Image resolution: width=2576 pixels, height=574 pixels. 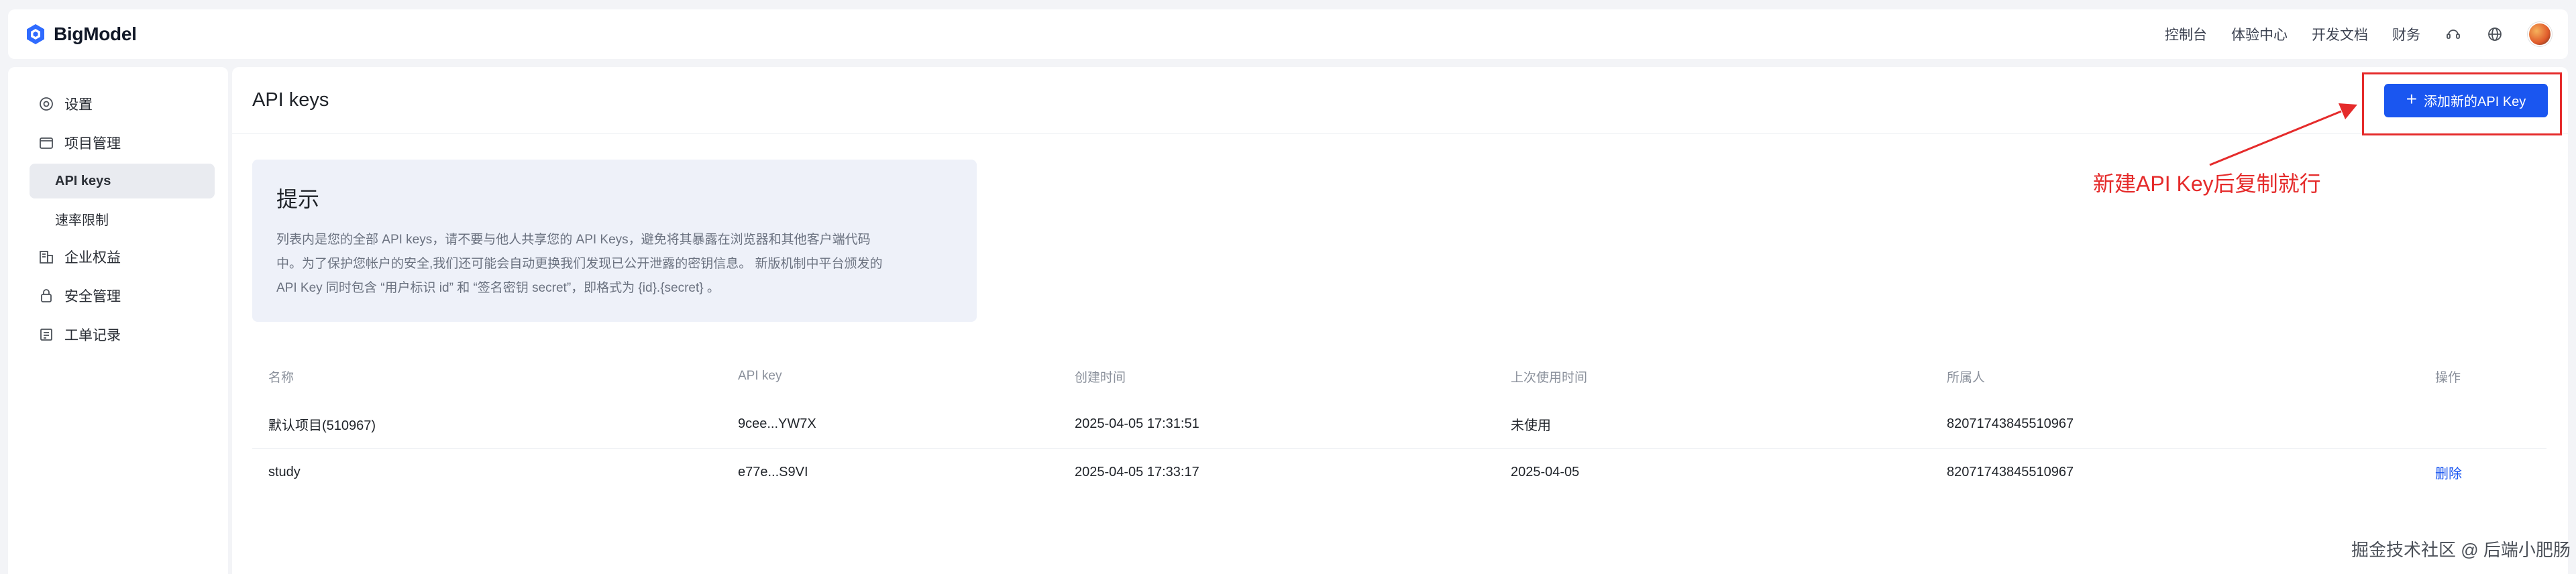 What do you see at coordinates (2495, 34) in the screenshot?
I see `globe-icon` at bounding box center [2495, 34].